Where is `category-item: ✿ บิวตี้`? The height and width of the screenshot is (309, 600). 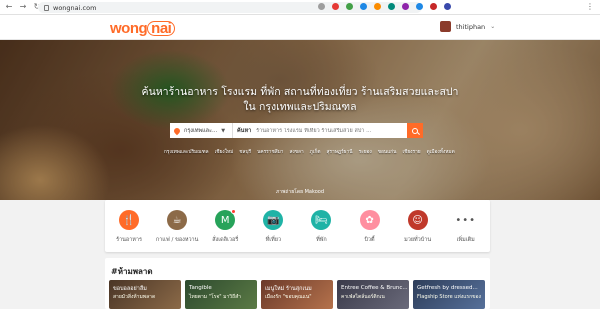 category-item: ✿ บิวตี้ is located at coordinates (369, 226).